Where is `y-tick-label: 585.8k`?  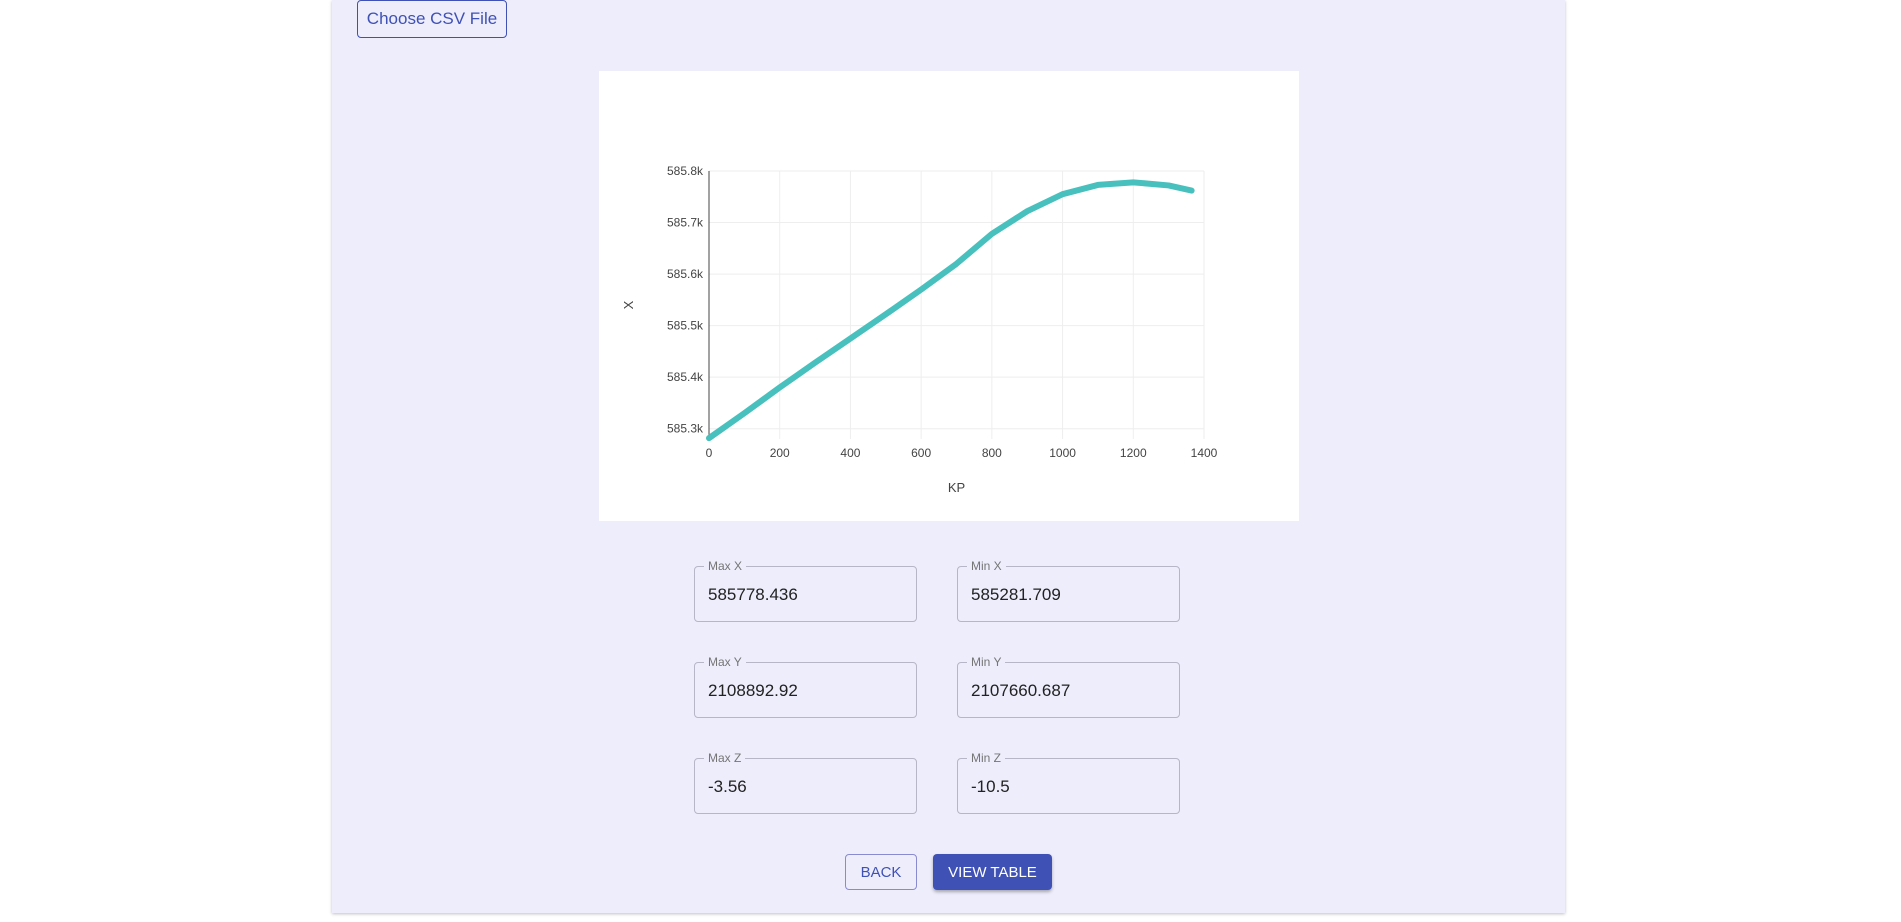
y-tick-label: 585.8k is located at coordinates (685, 171).